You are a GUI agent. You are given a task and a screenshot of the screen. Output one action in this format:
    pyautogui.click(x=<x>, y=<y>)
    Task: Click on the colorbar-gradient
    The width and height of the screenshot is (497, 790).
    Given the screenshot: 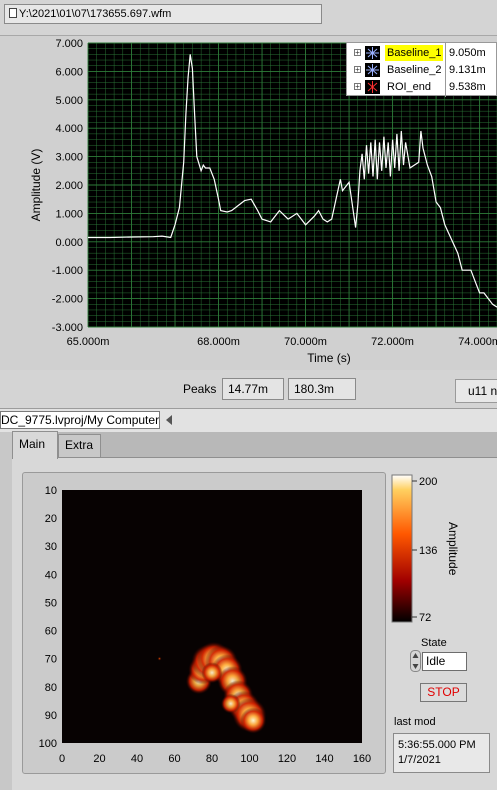 What is the action you would take?
    pyautogui.click(x=402, y=548)
    